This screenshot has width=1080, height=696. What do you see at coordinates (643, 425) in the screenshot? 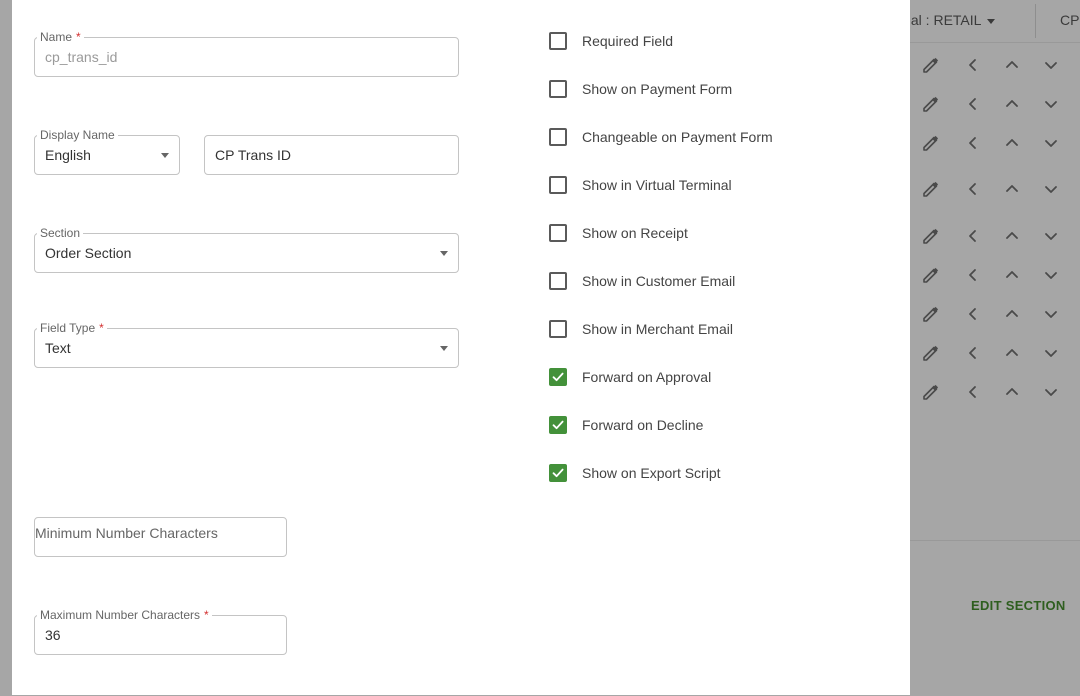
I see `option-label: Forward on Decline` at bounding box center [643, 425].